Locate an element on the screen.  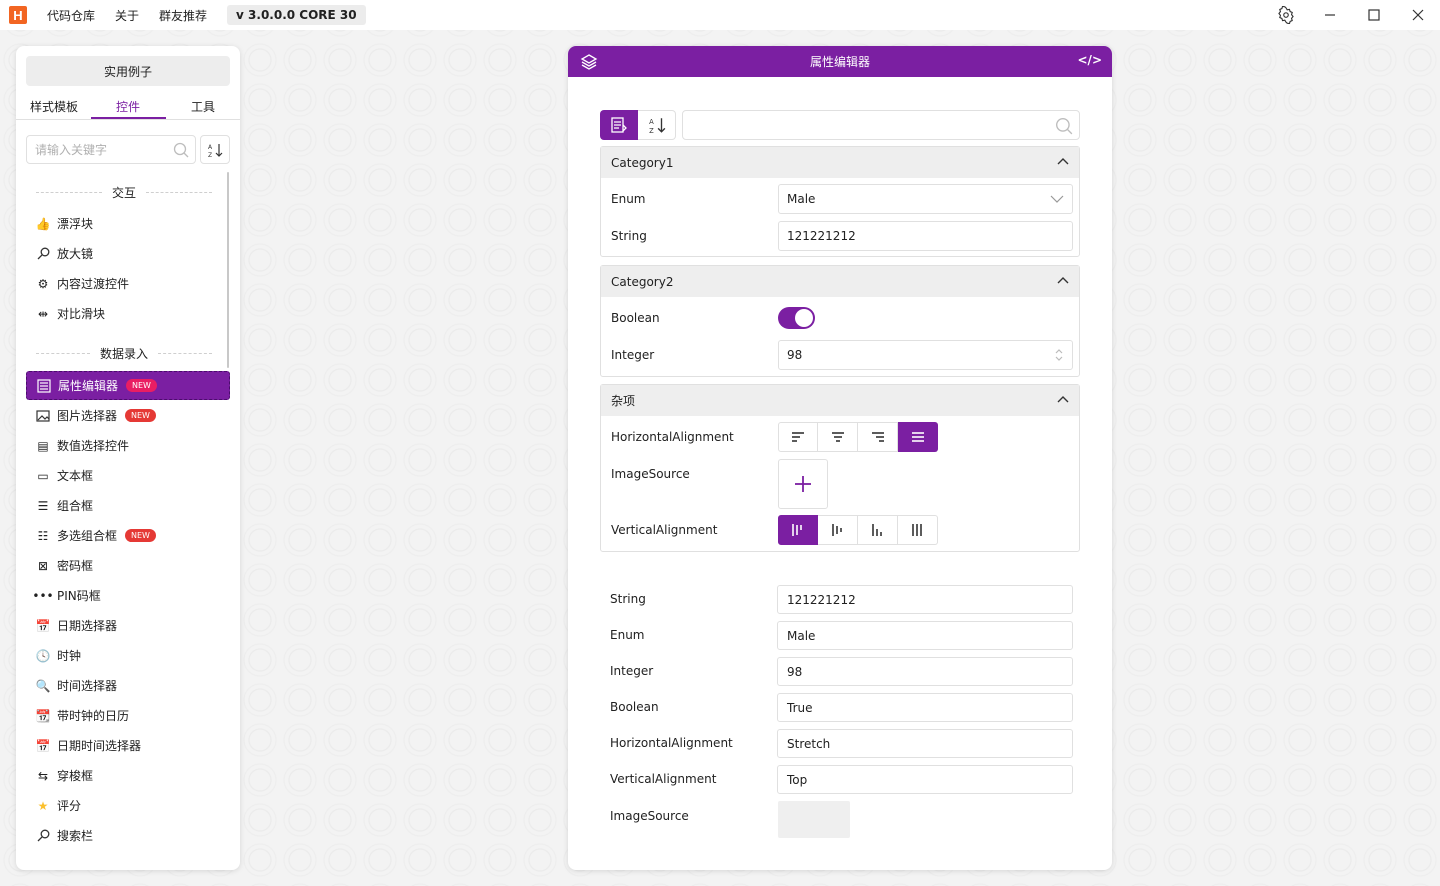
nav-item-datetimepicker: 📅 日期时间选择器 is located at coordinates (128, 745).